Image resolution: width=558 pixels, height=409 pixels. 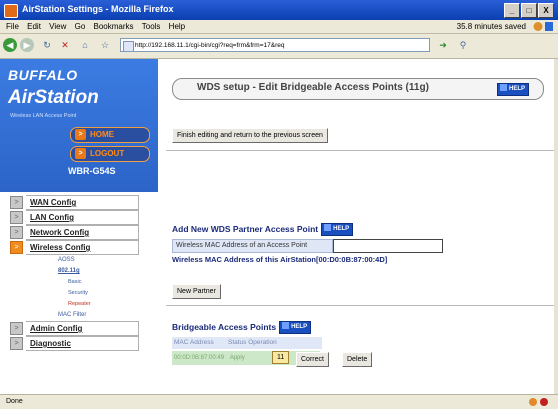 I want to click on search-icon: ⚲, so click(x=463, y=45).